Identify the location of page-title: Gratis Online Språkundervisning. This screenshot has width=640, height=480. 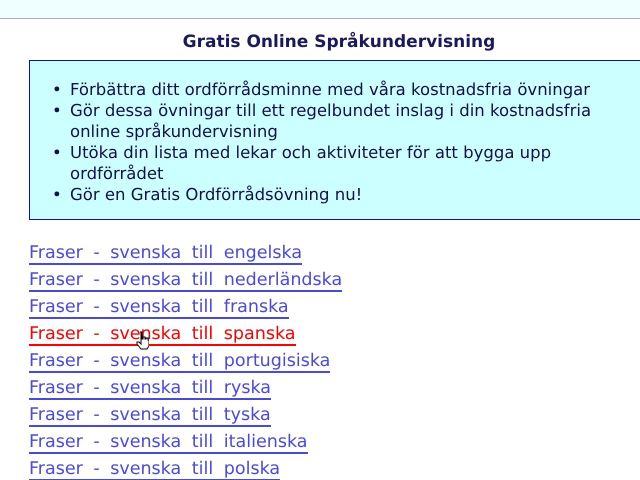
(339, 42).